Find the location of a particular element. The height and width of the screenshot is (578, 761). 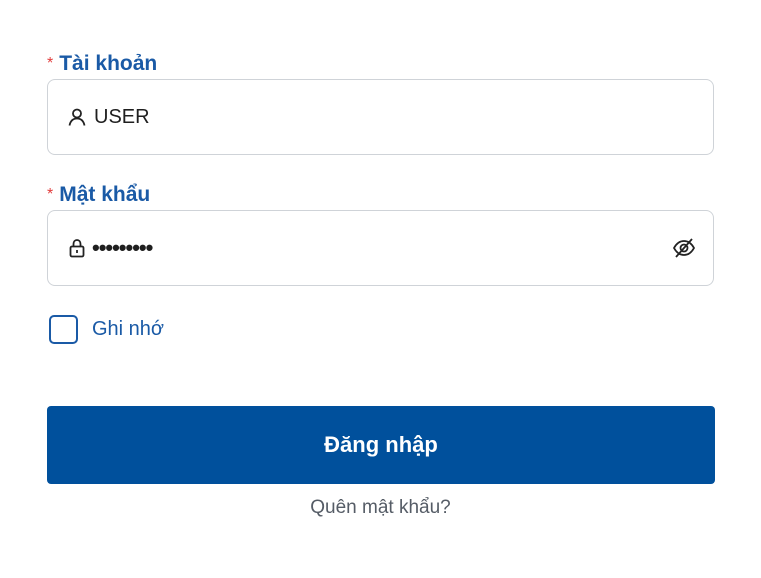

account-value: USER is located at coordinates (122, 116).